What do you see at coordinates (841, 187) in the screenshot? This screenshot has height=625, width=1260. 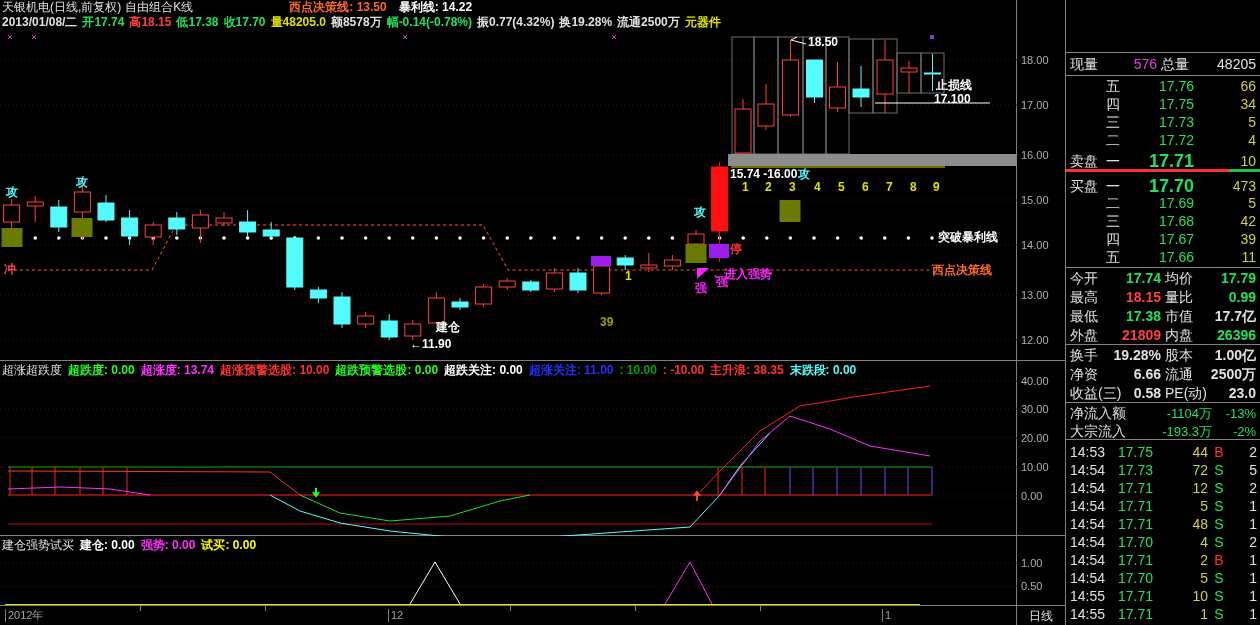 I see `chart-label: 5` at bounding box center [841, 187].